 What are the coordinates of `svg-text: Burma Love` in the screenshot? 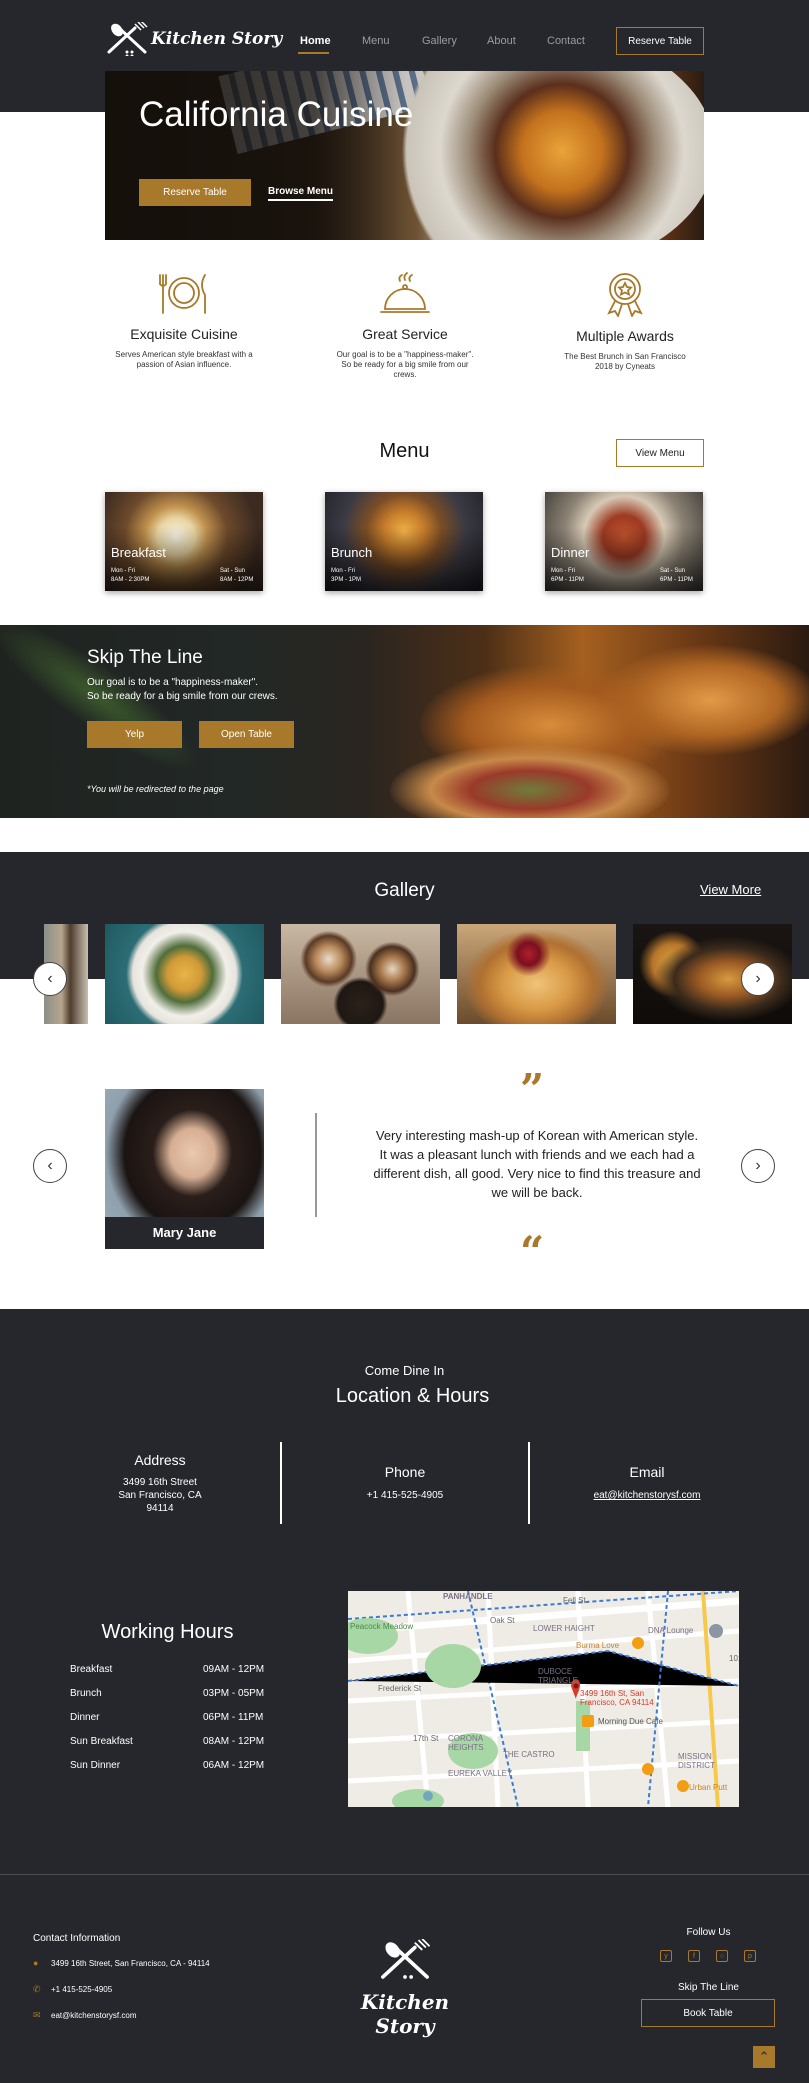 It's located at (598, 1645).